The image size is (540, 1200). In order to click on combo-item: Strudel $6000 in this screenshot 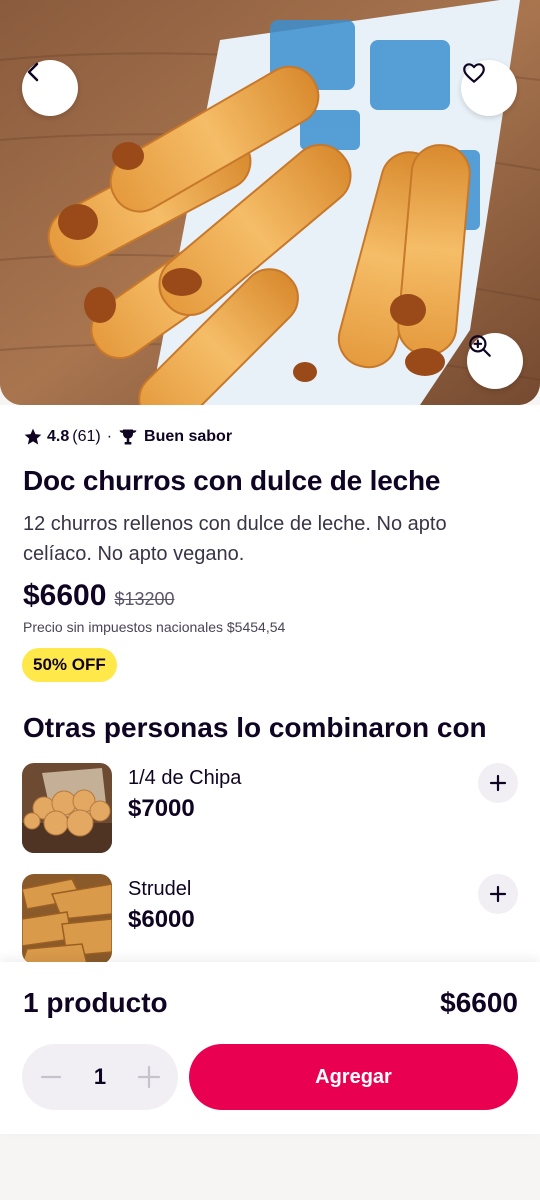, I will do `click(270, 919)`.